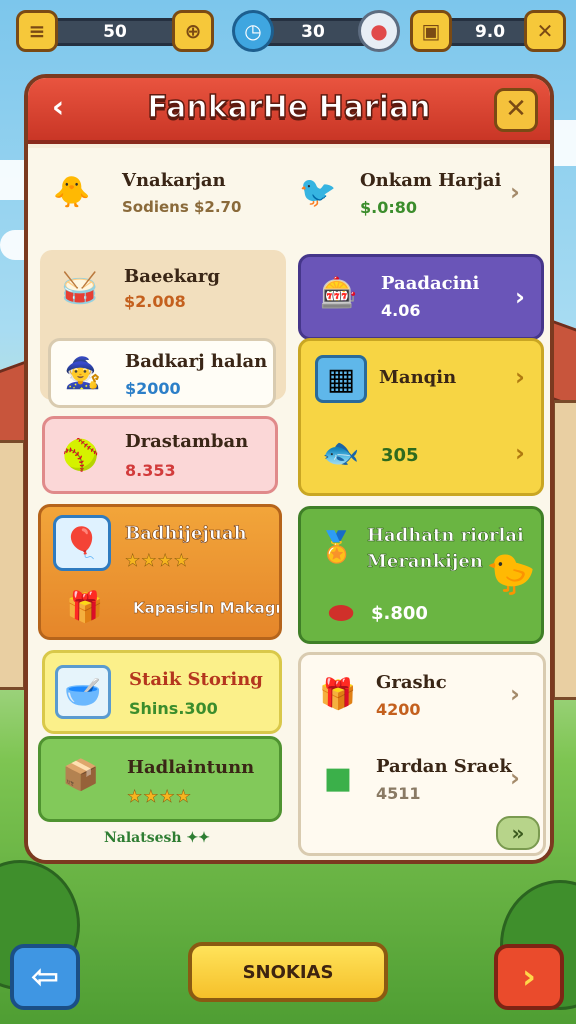 Image resolution: width=576 pixels, height=1024 pixels. What do you see at coordinates (72, 192) in the screenshot?
I see `chick-icon: 🐥` at bounding box center [72, 192].